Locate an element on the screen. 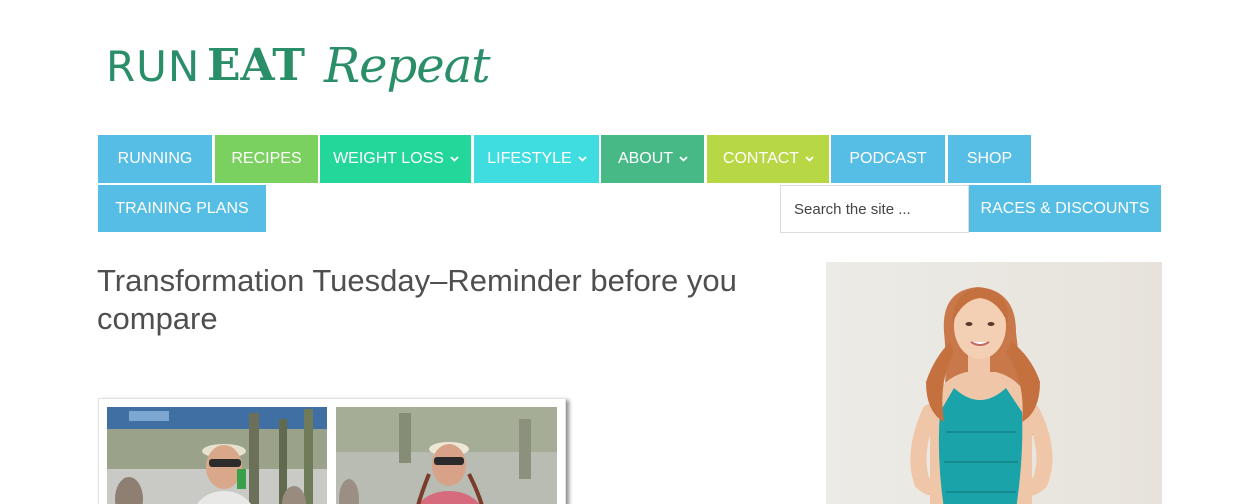 This screenshot has width=1250, height=504. nav-item-contact: CONTACT is located at coordinates (768, 159).